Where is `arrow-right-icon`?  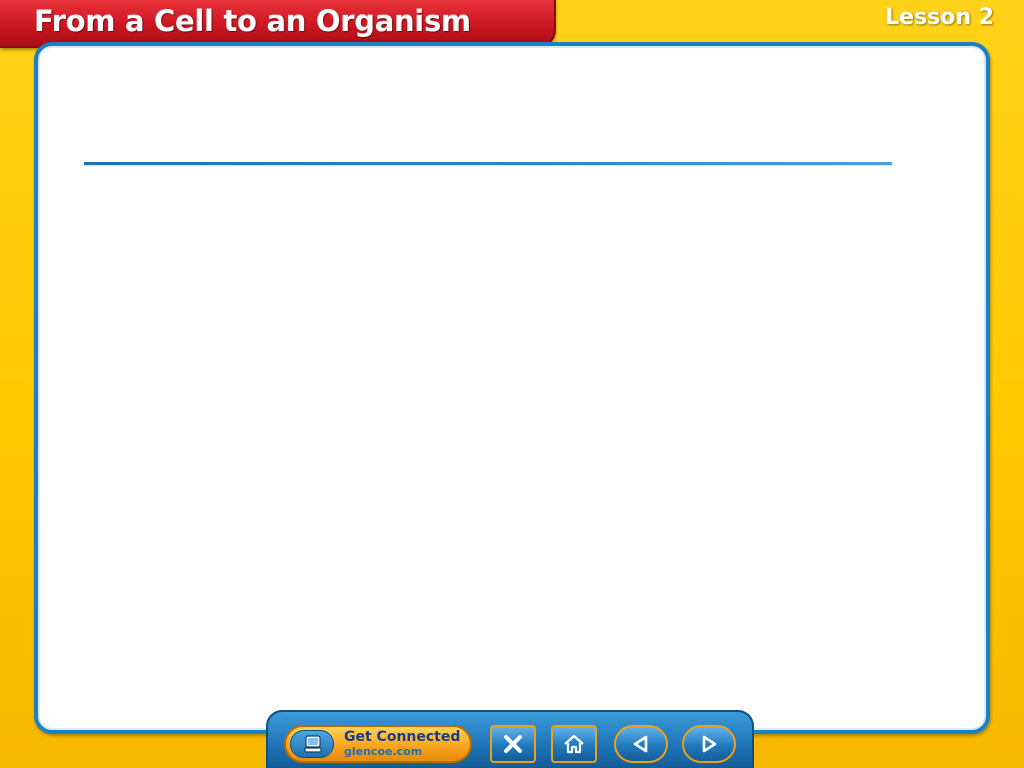 arrow-right-icon is located at coordinates (709, 744).